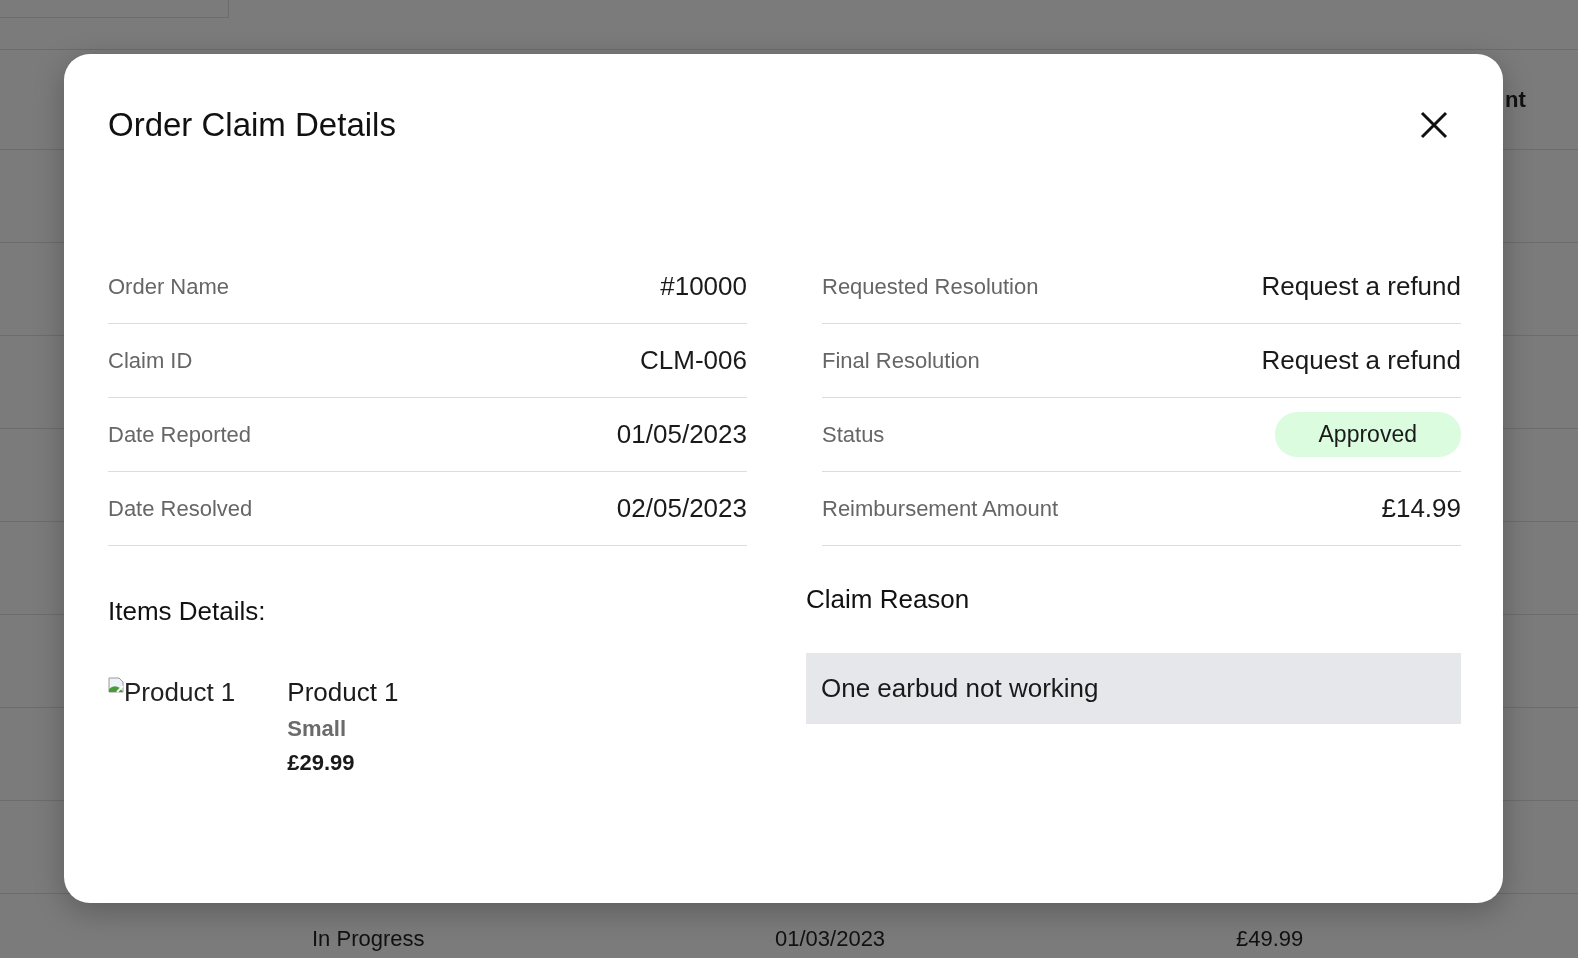  I want to click on field-label: Claim ID, so click(150, 360).